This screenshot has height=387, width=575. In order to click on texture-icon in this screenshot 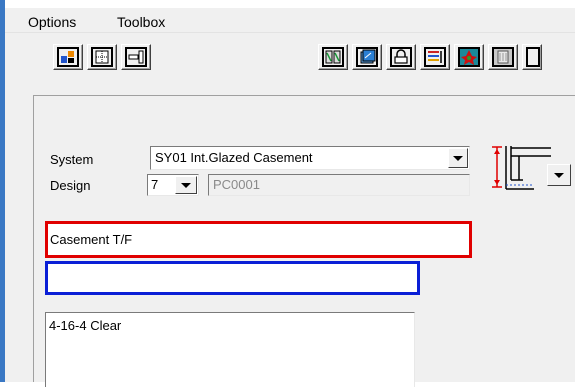, I will do `click(503, 57)`.